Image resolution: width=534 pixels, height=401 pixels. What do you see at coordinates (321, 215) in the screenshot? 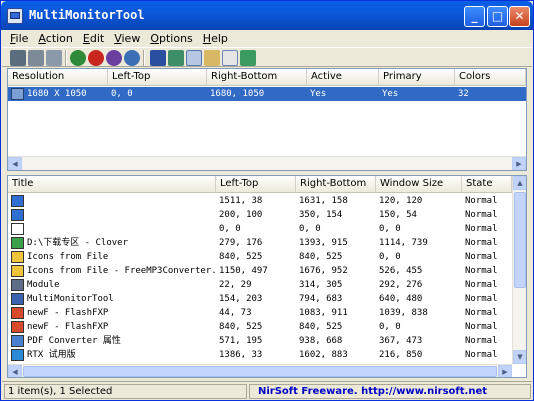
I see `cell-right-bottom: 350, 154` at bounding box center [321, 215].